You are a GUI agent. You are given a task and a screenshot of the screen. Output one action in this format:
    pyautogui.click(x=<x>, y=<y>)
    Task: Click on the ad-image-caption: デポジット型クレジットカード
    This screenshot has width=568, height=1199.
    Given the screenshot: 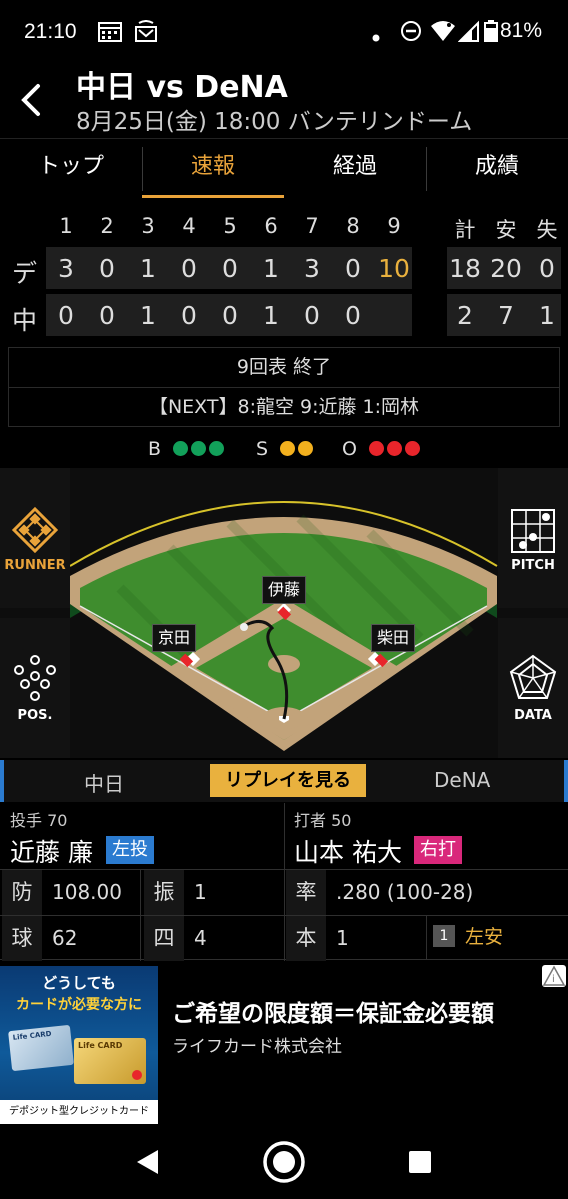 What is the action you would take?
    pyautogui.click(x=79, y=1112)
    